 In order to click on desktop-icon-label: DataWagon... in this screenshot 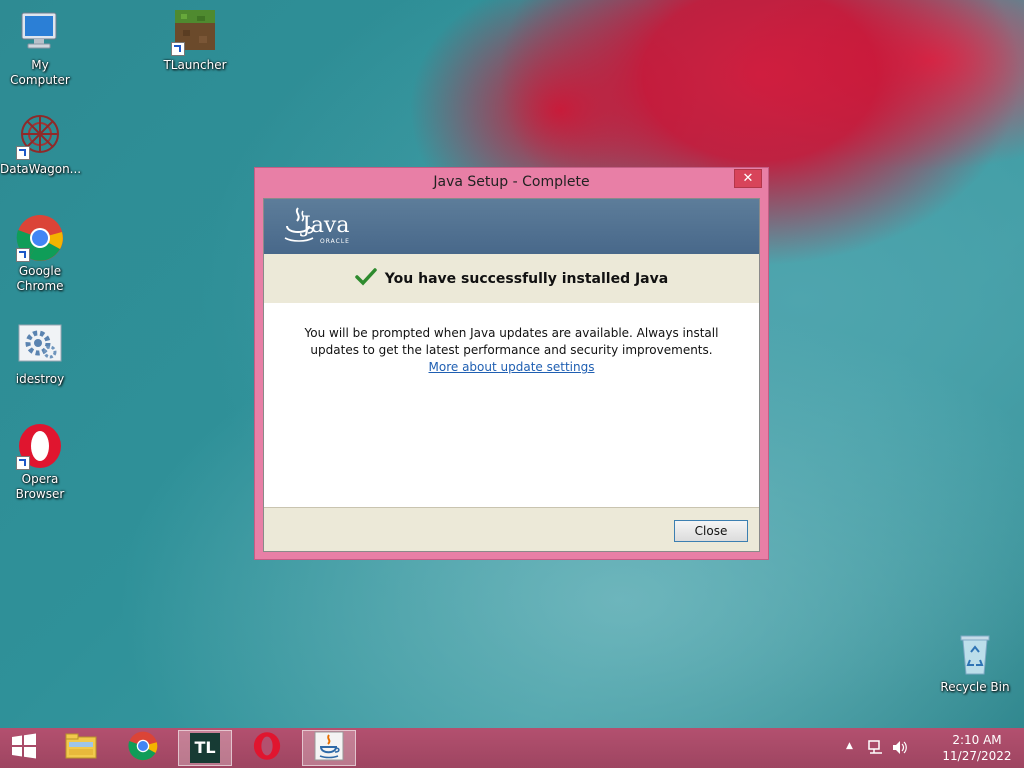, I will do `click(41, 169)`.